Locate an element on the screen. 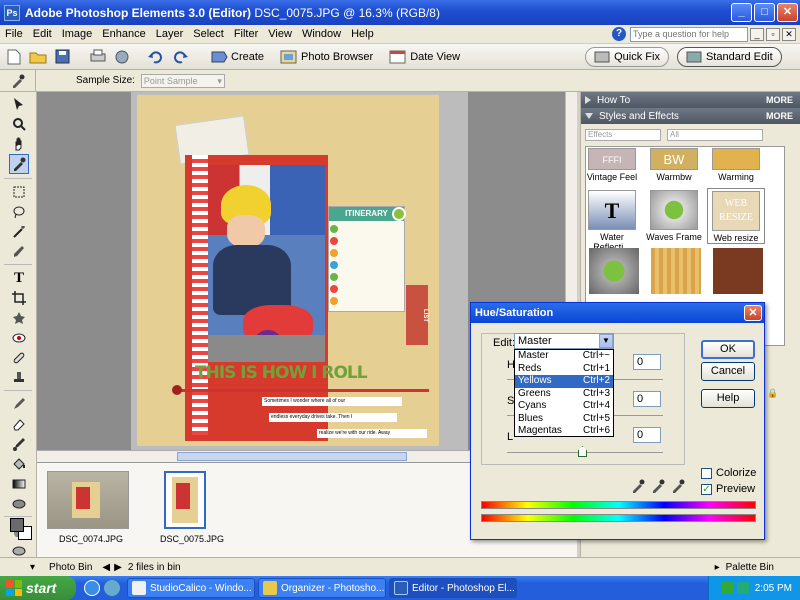  channel-option-greens: Greens Ctrl+3 is located at coordinates (564, 394).